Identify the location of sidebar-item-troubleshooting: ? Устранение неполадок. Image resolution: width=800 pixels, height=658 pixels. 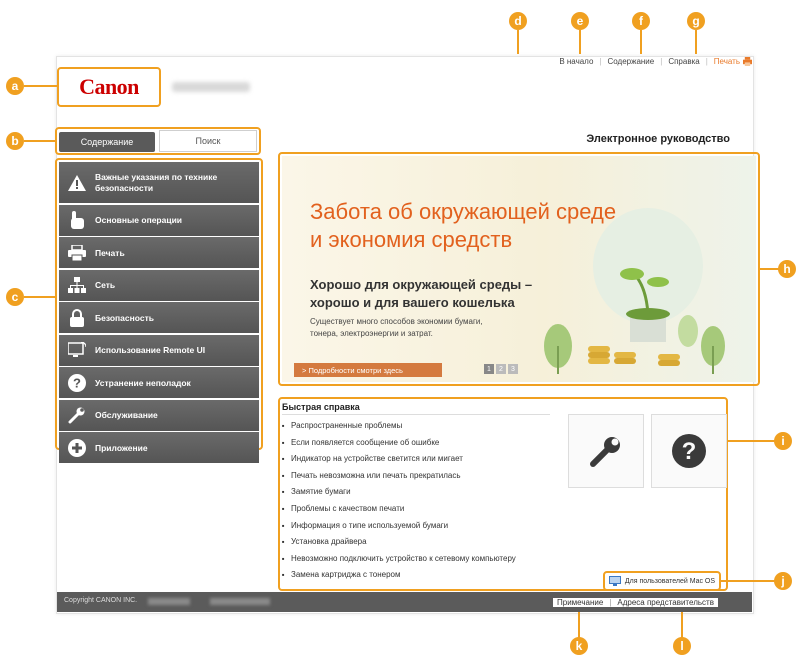
(159, 382).